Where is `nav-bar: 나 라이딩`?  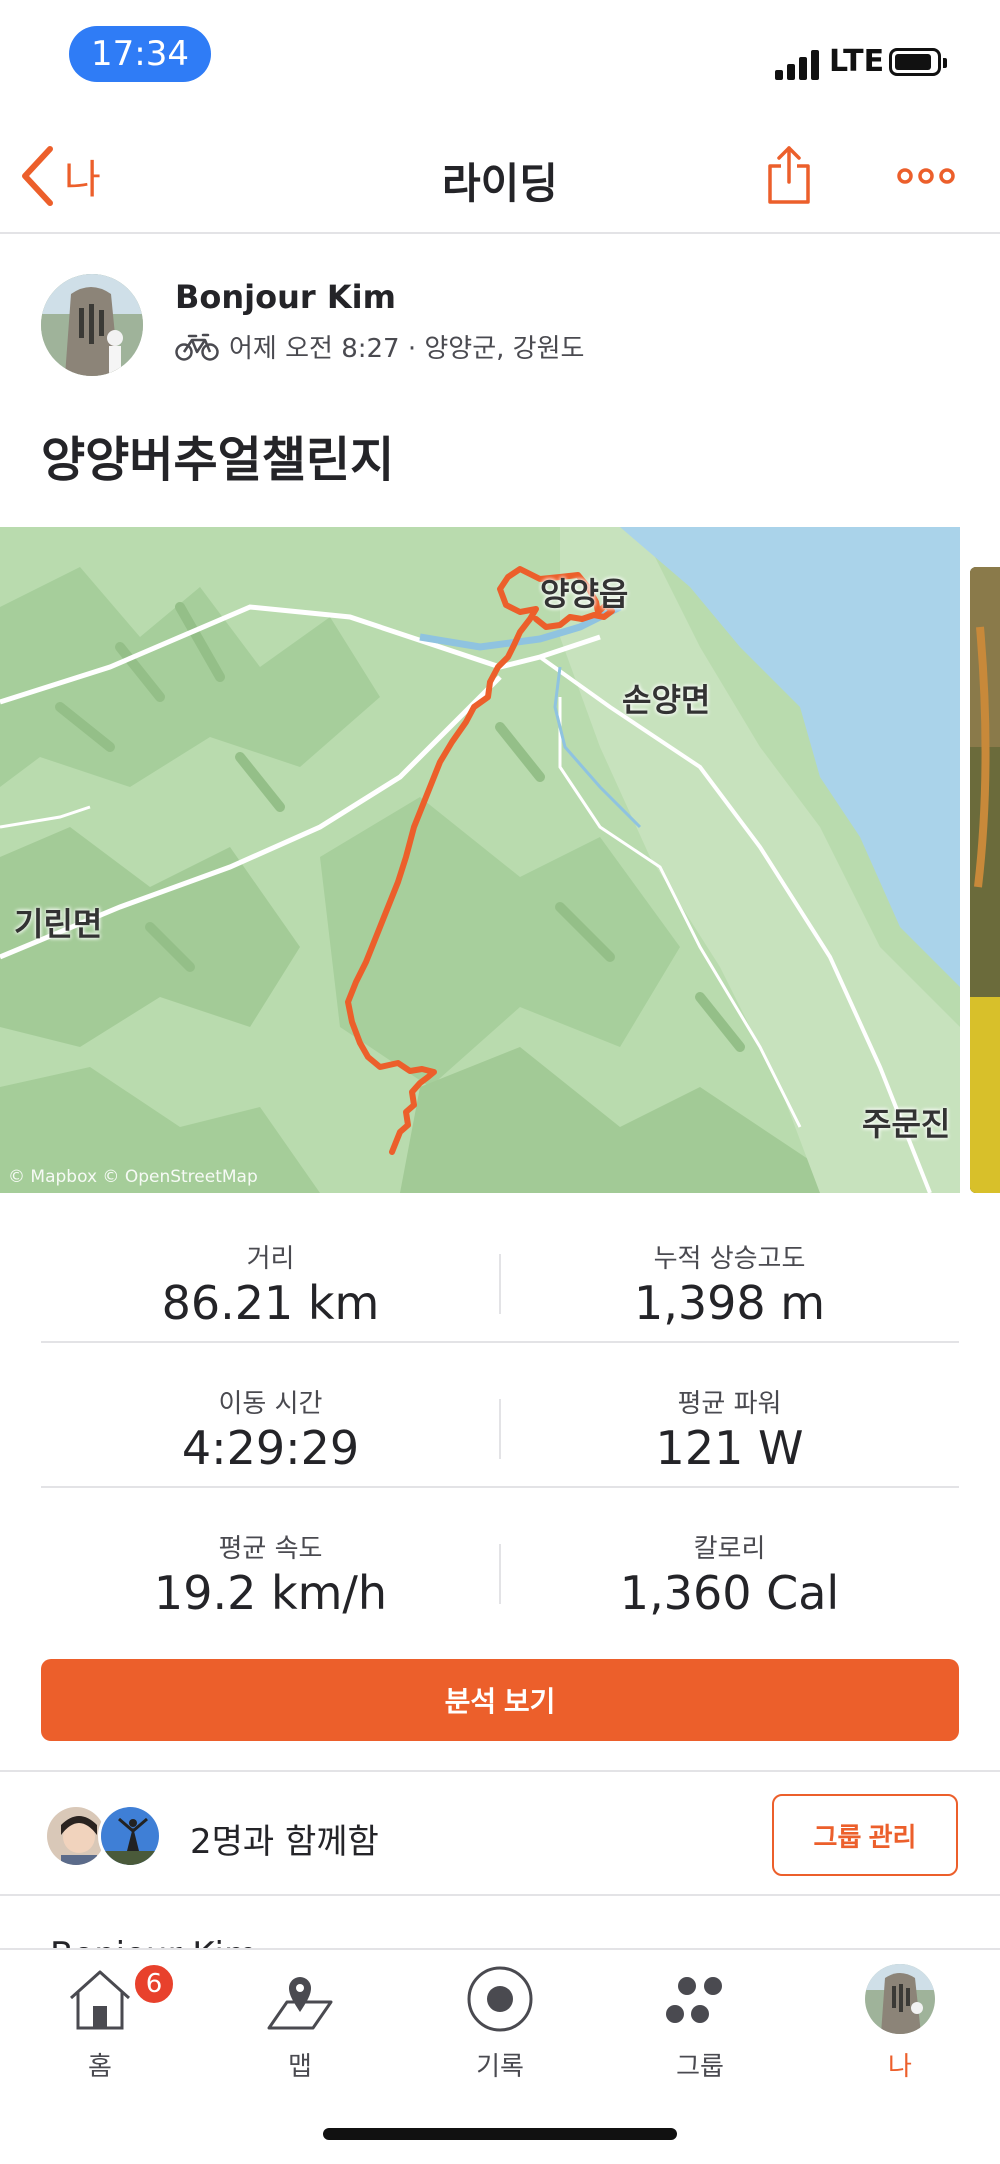 nav-bar: 나 라이딩 is located at coordinates (500, 177).